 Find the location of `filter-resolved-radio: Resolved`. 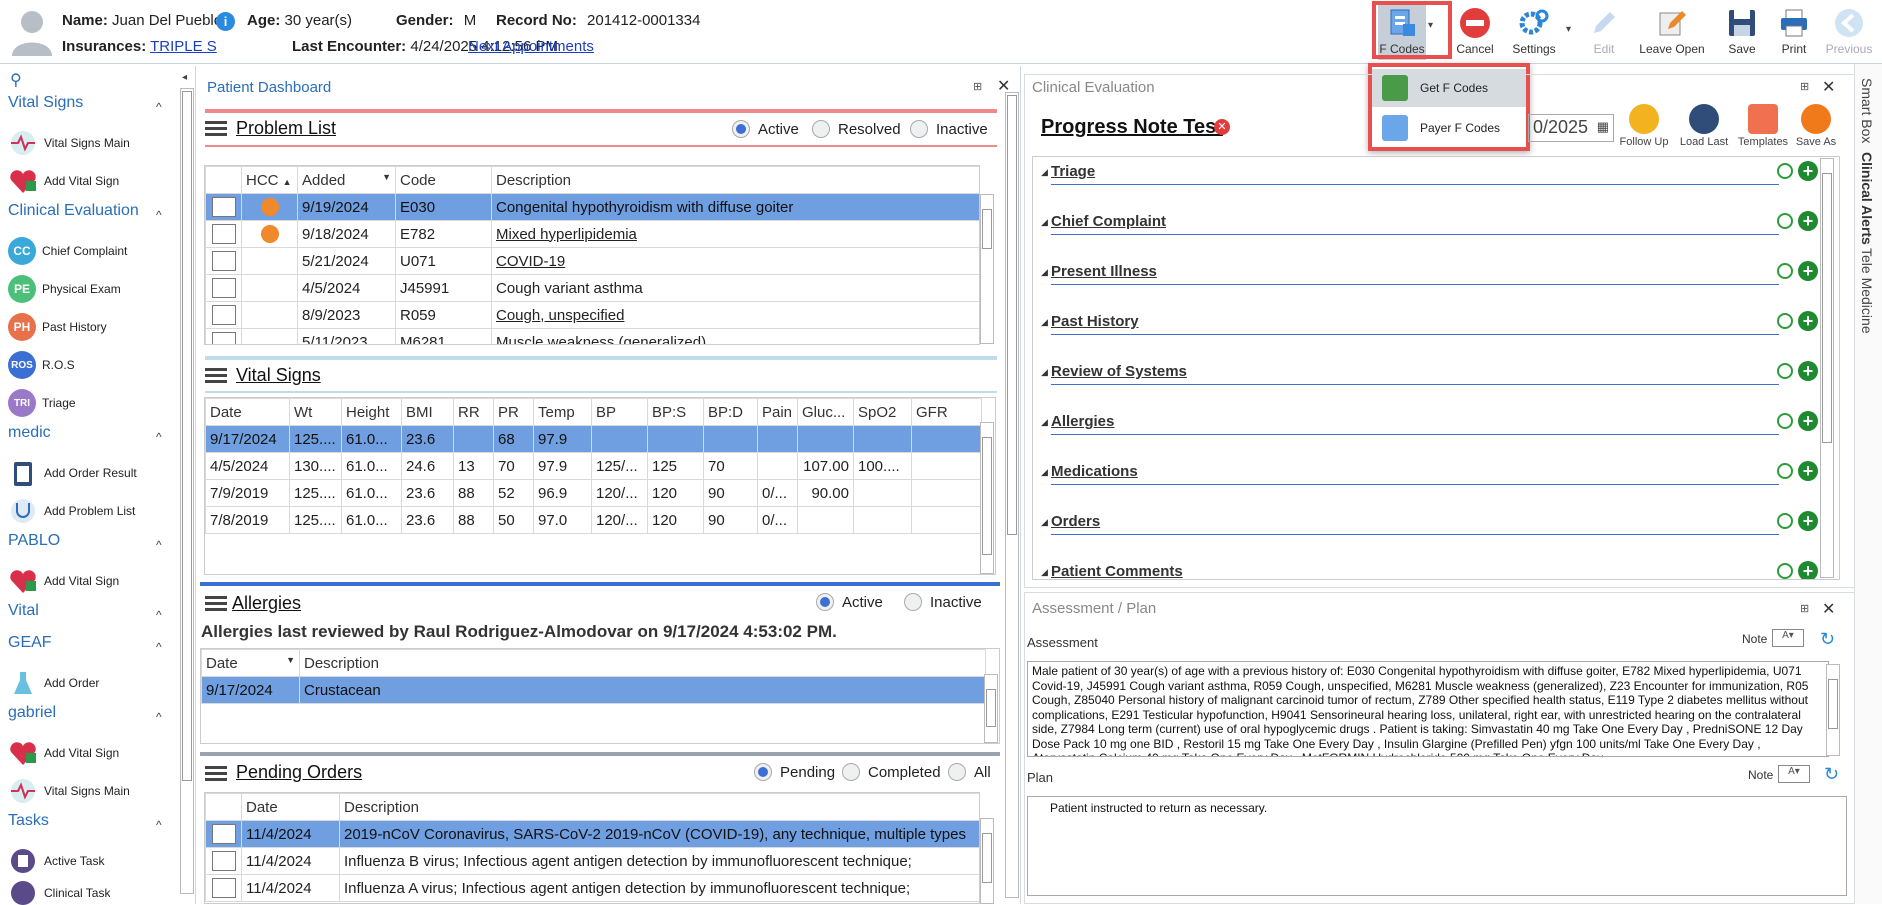

filter-resolved-radio: Resolved is located at coordinates (856, 129).